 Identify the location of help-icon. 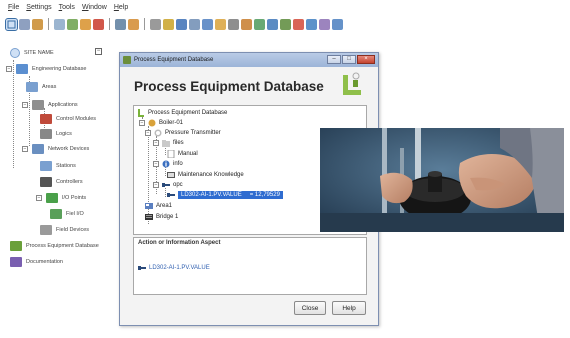
(337, 24).